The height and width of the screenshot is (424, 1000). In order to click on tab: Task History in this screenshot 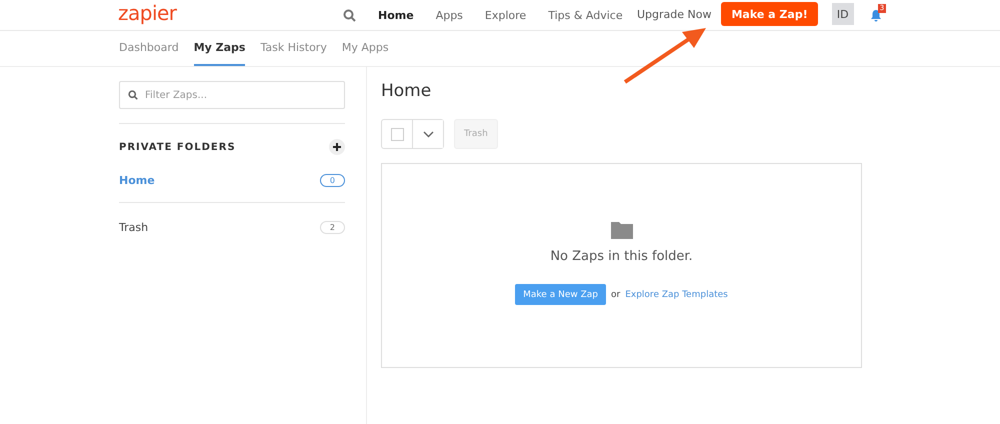, I will do `click(293, 48)`.